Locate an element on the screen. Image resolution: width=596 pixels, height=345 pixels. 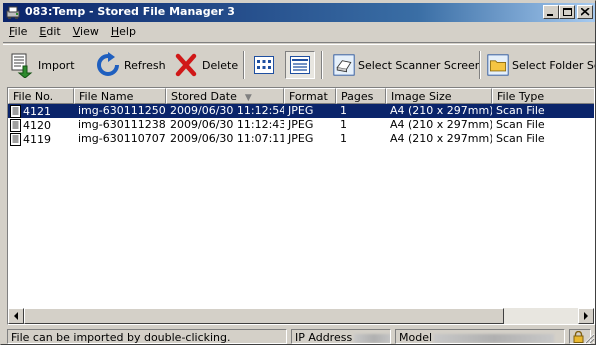
column-label: File Type is located at coordinates (521, 96).